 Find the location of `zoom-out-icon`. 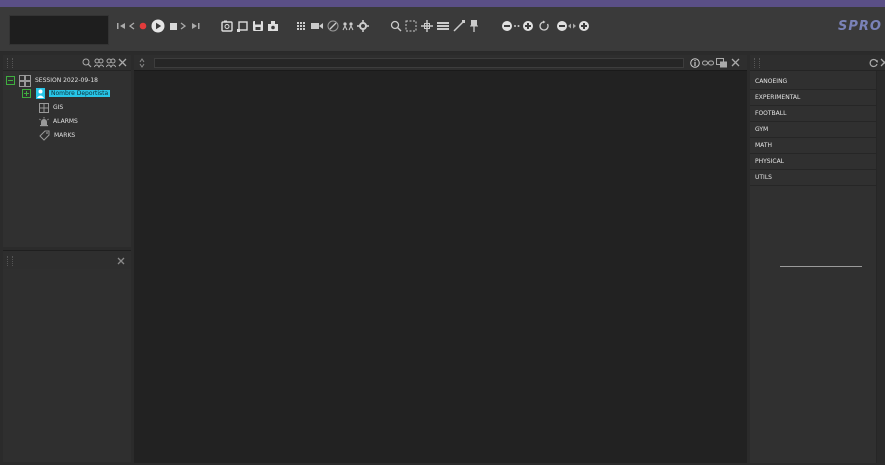

zoom-out-icon is located at coordinates (511, 26).